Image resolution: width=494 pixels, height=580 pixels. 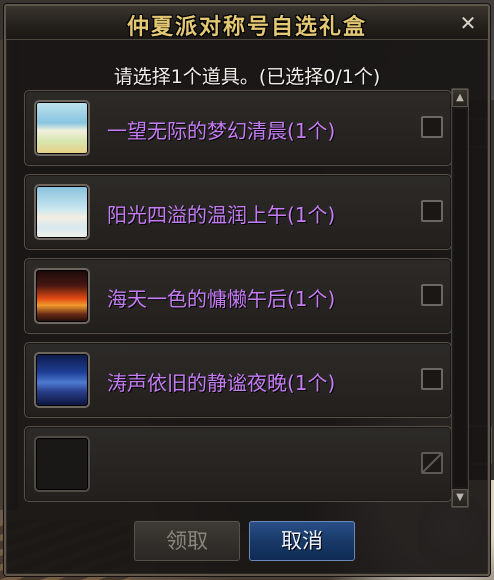 I want to click on night-sea-icon, so click(x=62, y=380).